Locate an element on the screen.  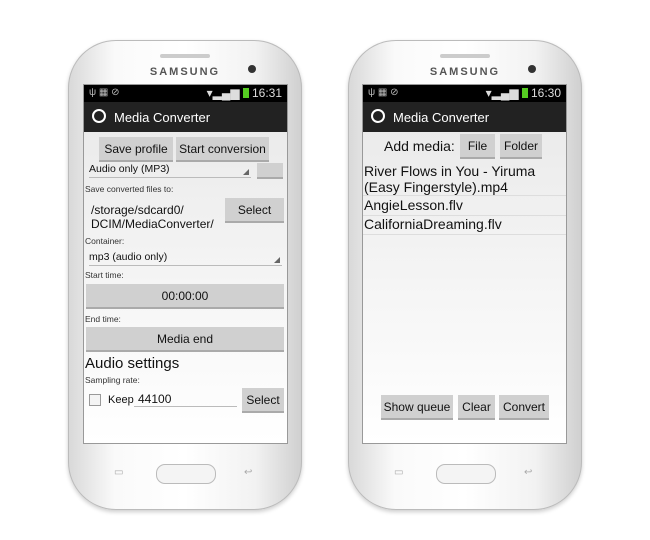
end-time-label: End time: is located at coordinates (103, 319).